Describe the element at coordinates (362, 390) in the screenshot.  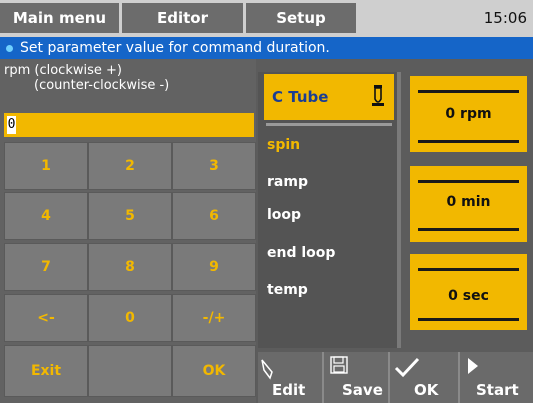
I see `save-label: Save` at that location.